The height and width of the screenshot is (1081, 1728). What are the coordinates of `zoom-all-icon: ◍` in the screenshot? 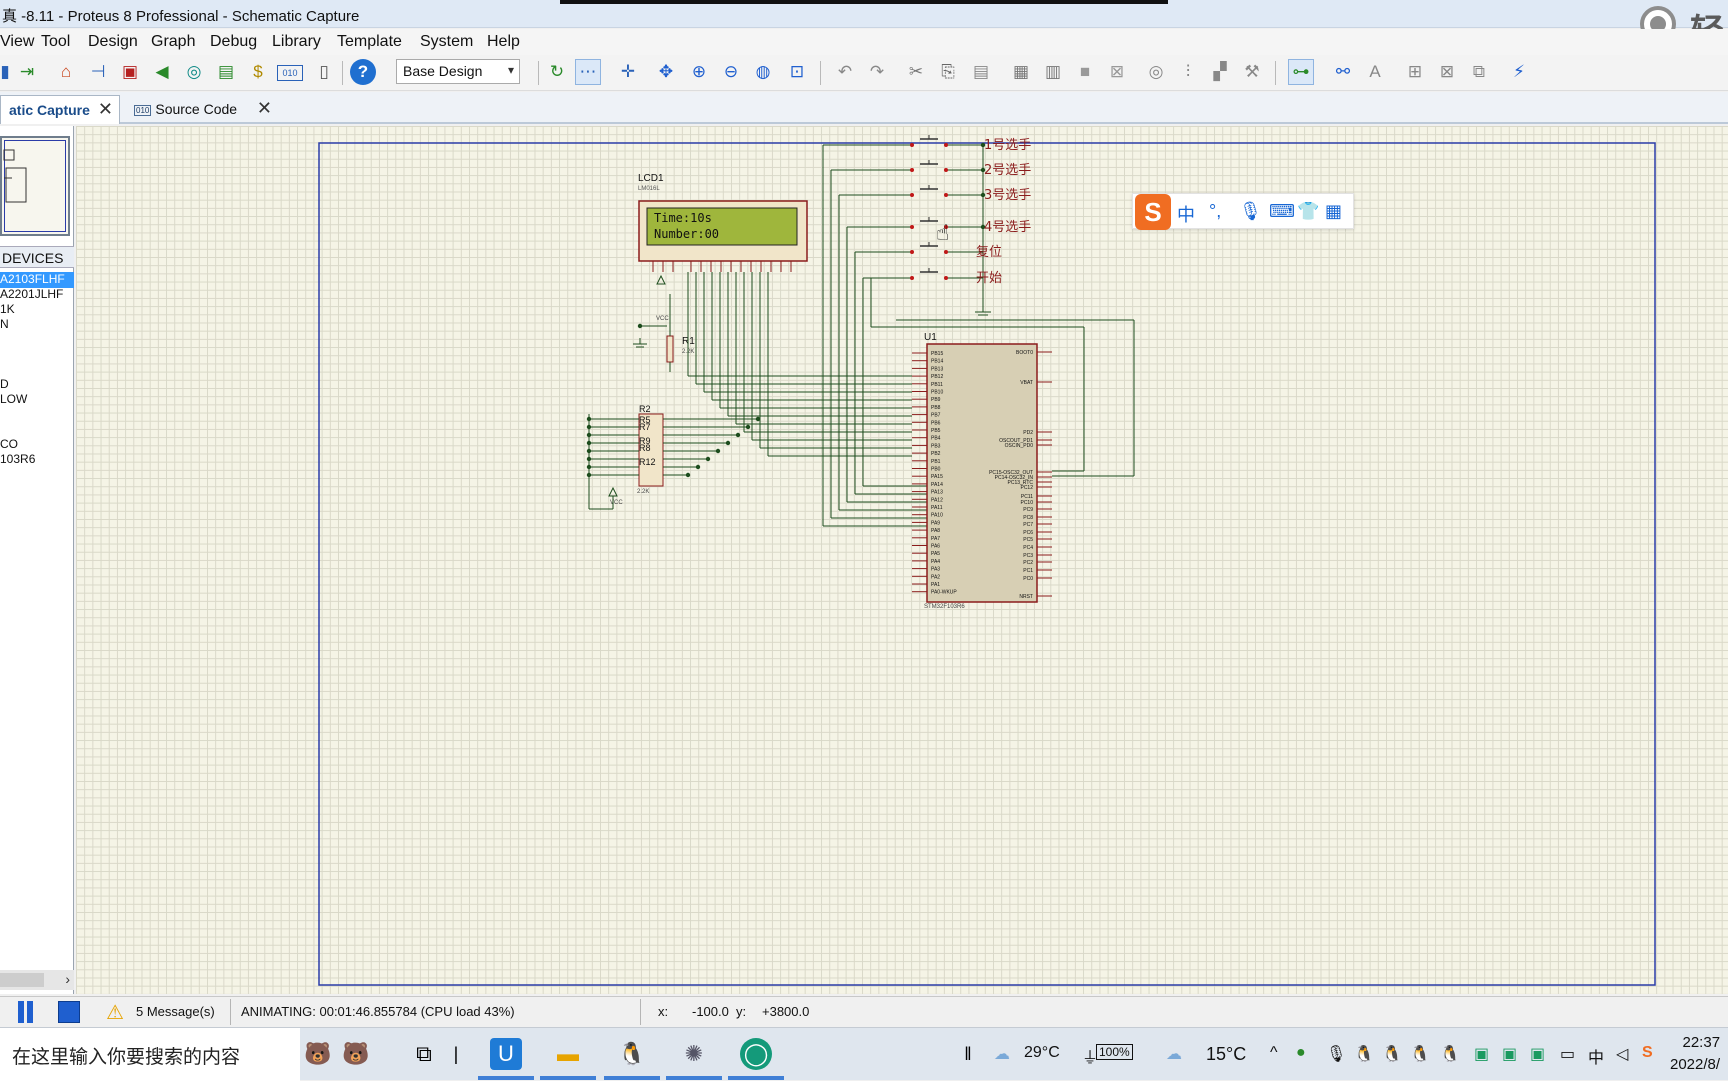 It's located at (763, 72).